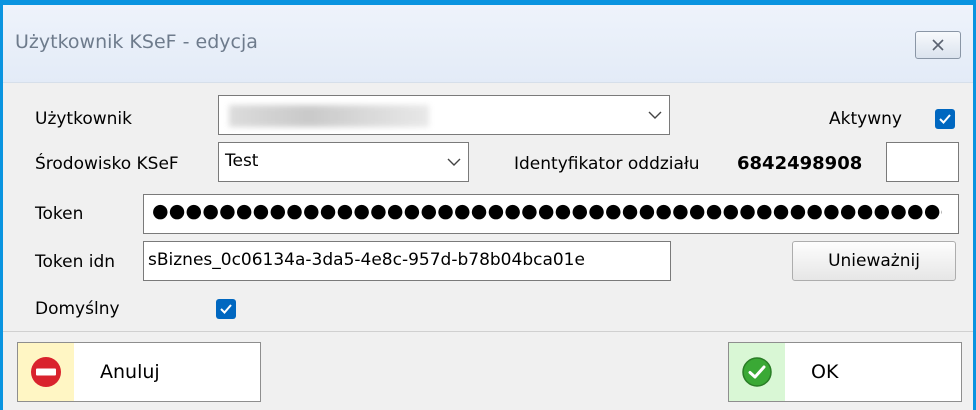 Image resolution: width=976 pixels, height=410 pixels. What do you see at coordinates (444, 115) in the screenshot?
I see `user-combo` at bounding box center [444, 115].